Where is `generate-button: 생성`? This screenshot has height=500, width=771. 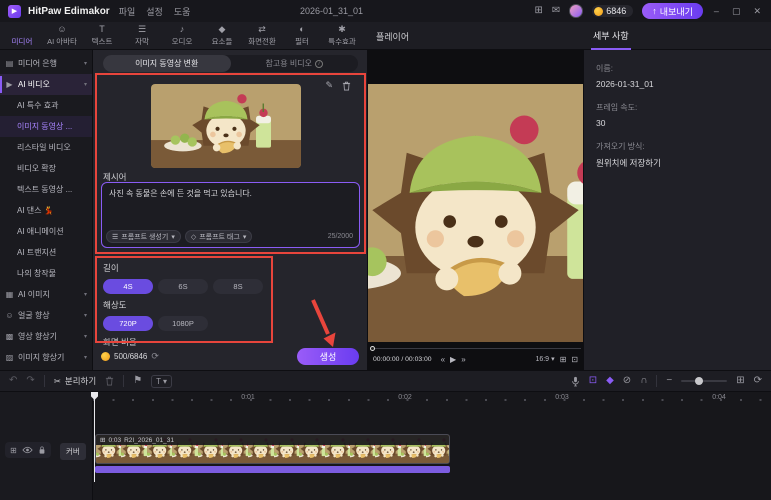
generate-button: 생성 is located at coordinates (328, 356).